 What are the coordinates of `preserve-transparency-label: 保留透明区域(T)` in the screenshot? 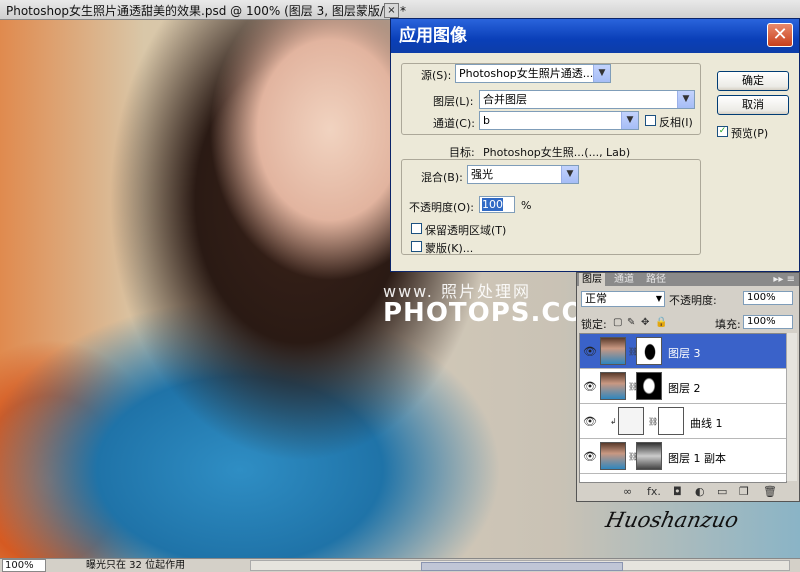 It's located at (466, 230).